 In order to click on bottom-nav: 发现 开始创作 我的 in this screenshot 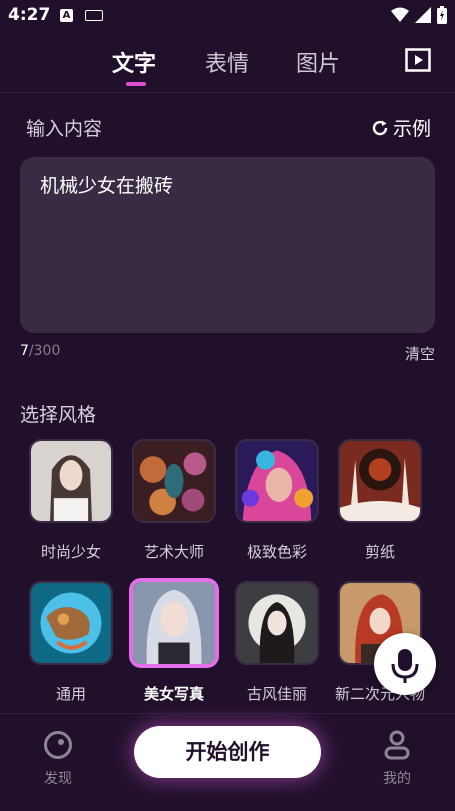, I will do `click(227, 762)`.